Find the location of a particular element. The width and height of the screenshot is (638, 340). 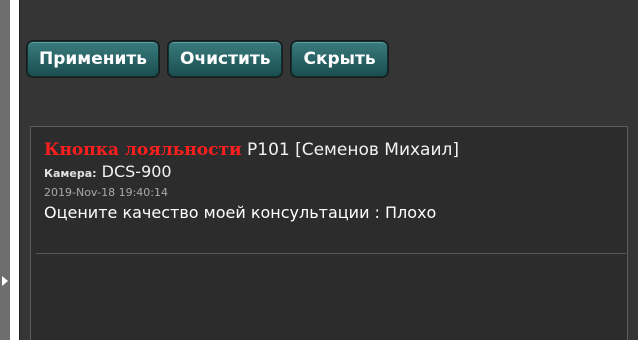

event-divider is located at coordinates (331, 253).